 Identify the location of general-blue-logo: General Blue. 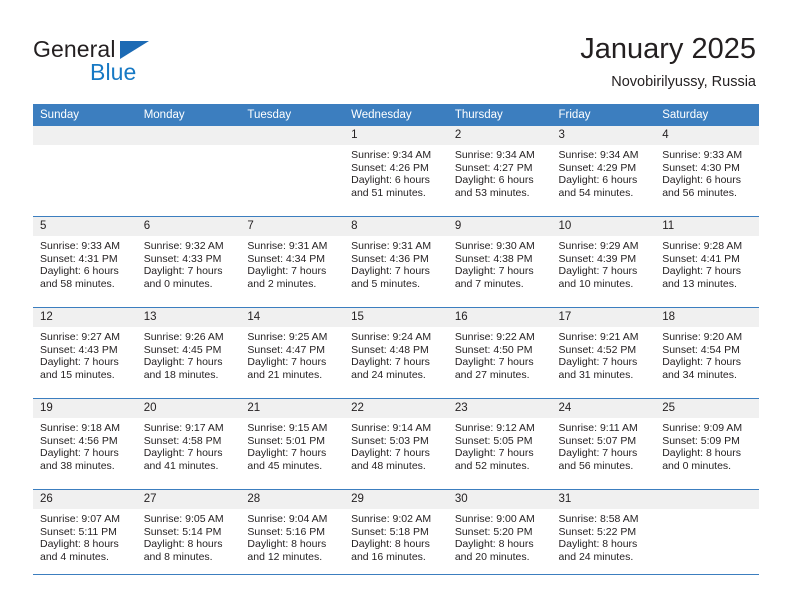
(143, 60).